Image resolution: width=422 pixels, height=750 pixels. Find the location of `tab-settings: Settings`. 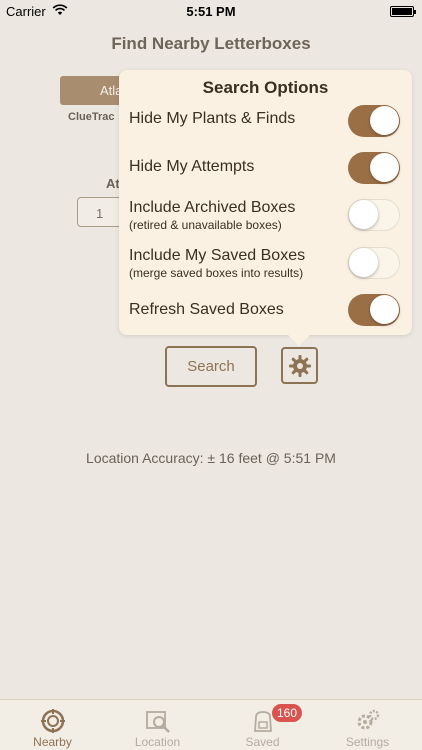

tab-settings: Settings is located at coordinates (367, 725).